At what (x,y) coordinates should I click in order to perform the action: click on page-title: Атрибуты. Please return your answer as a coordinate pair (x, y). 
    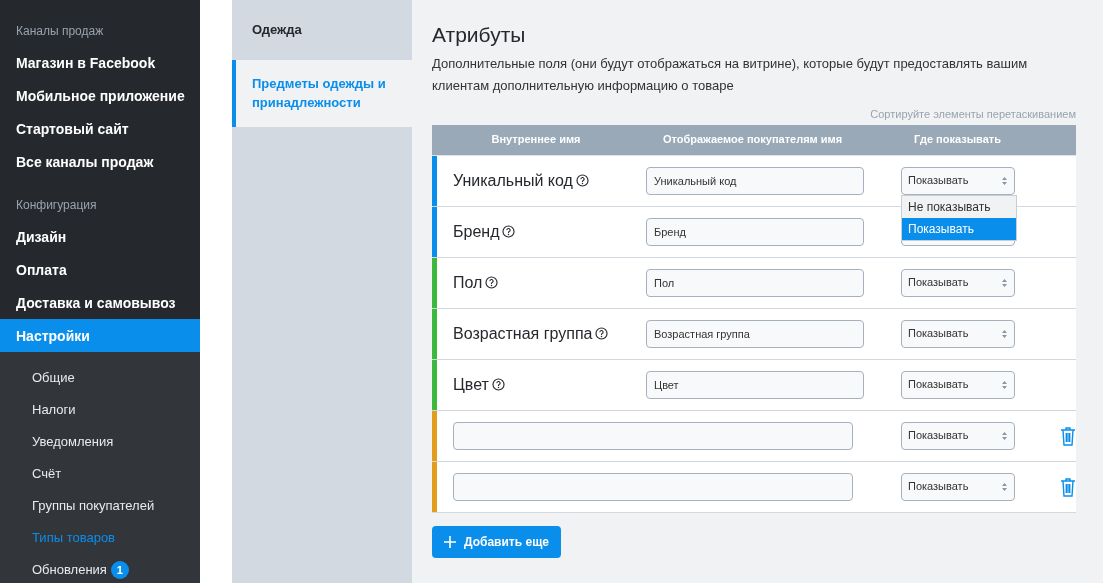
    Looking at the image, I should click on (479, 35).